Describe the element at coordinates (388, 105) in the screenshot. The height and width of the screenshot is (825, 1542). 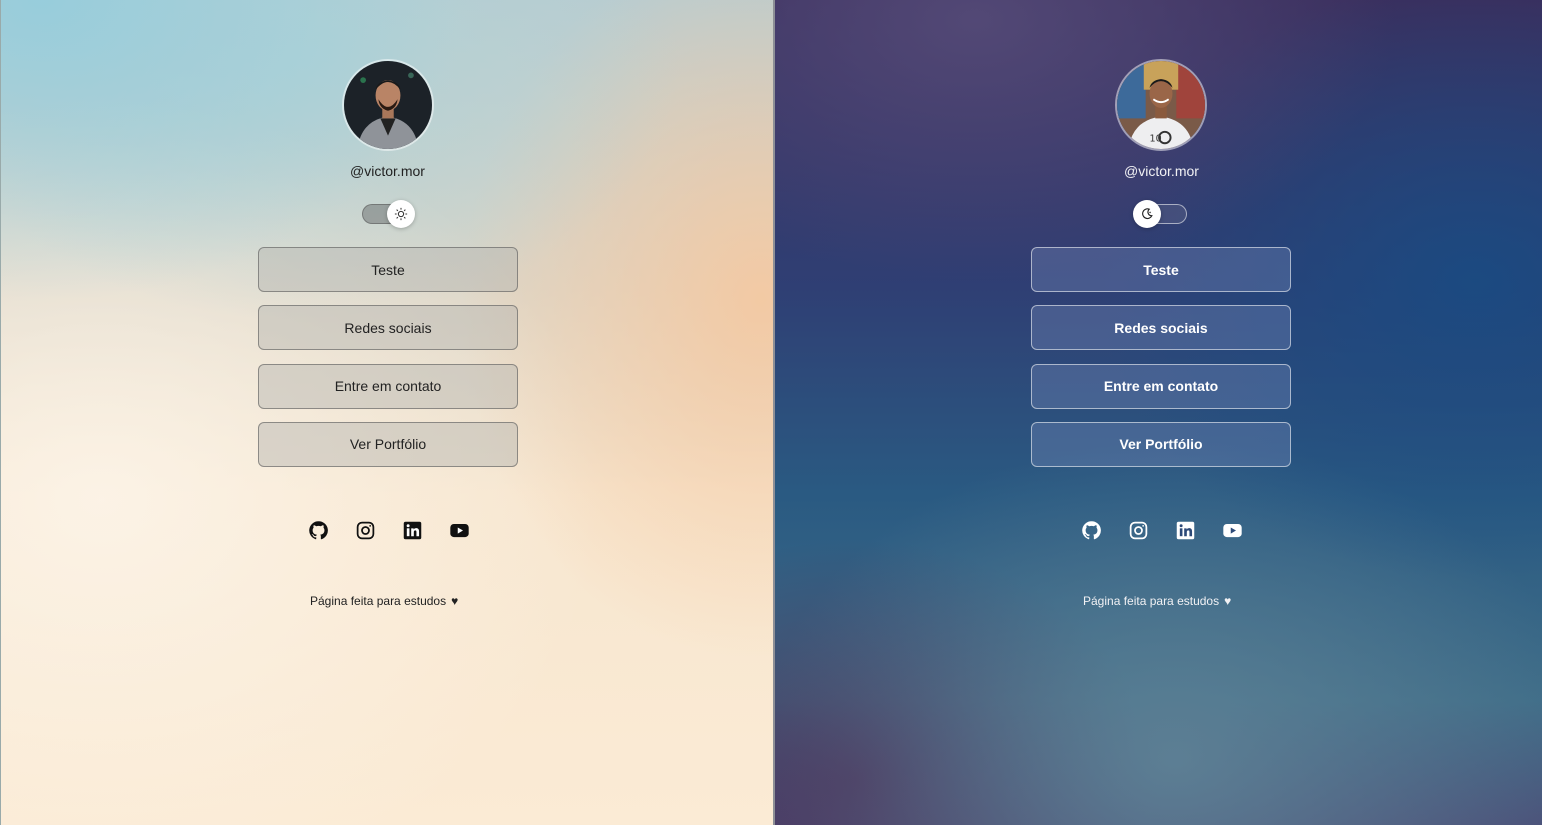
I see `avatar` at that location.